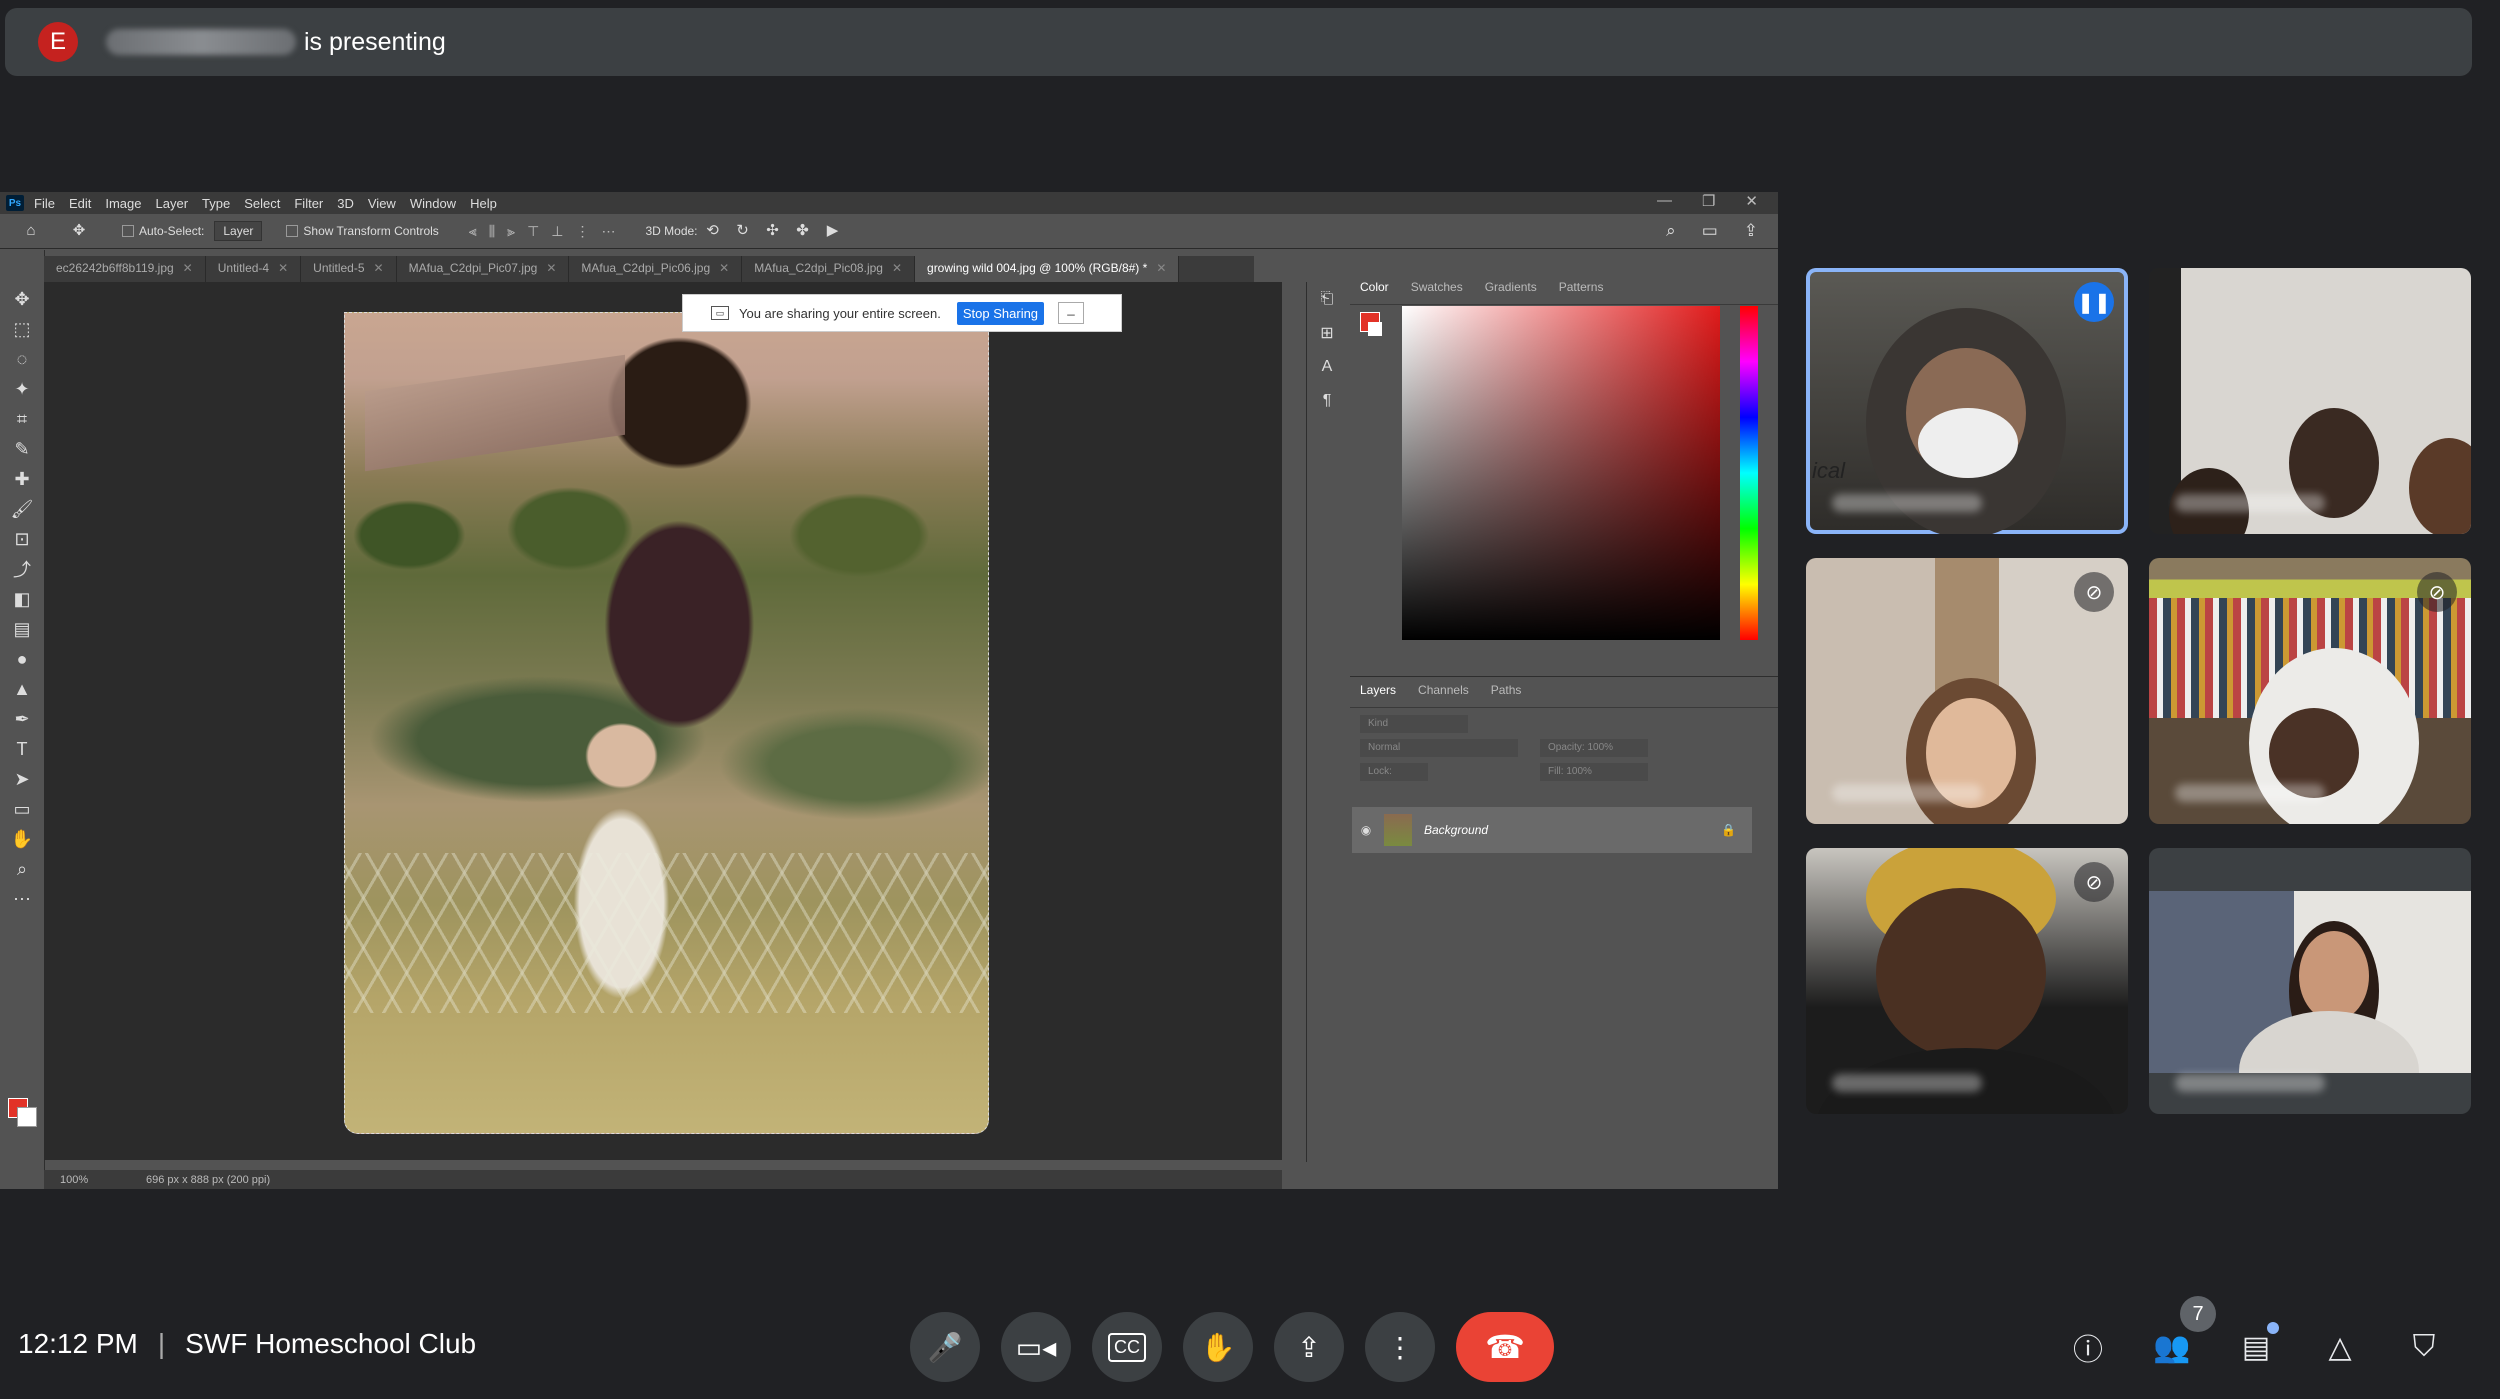  Describe the element at coordinates (713, 230) in the screenshot. I see `orbit-icon: ⟲` at that location.